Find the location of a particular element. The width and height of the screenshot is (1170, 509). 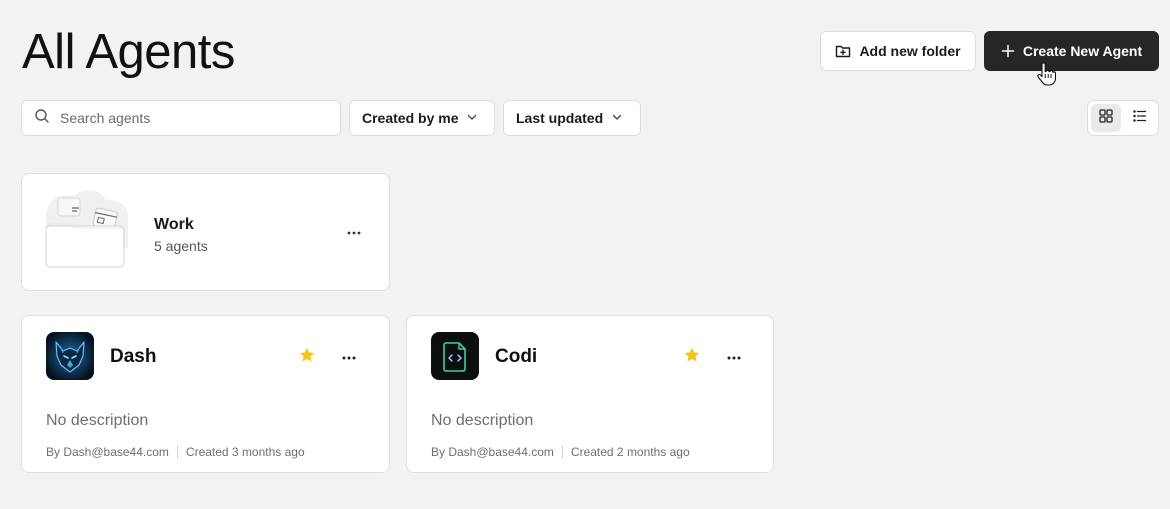

create-new-agent-button: Create New Agent is located at coordinates (1071, 51).